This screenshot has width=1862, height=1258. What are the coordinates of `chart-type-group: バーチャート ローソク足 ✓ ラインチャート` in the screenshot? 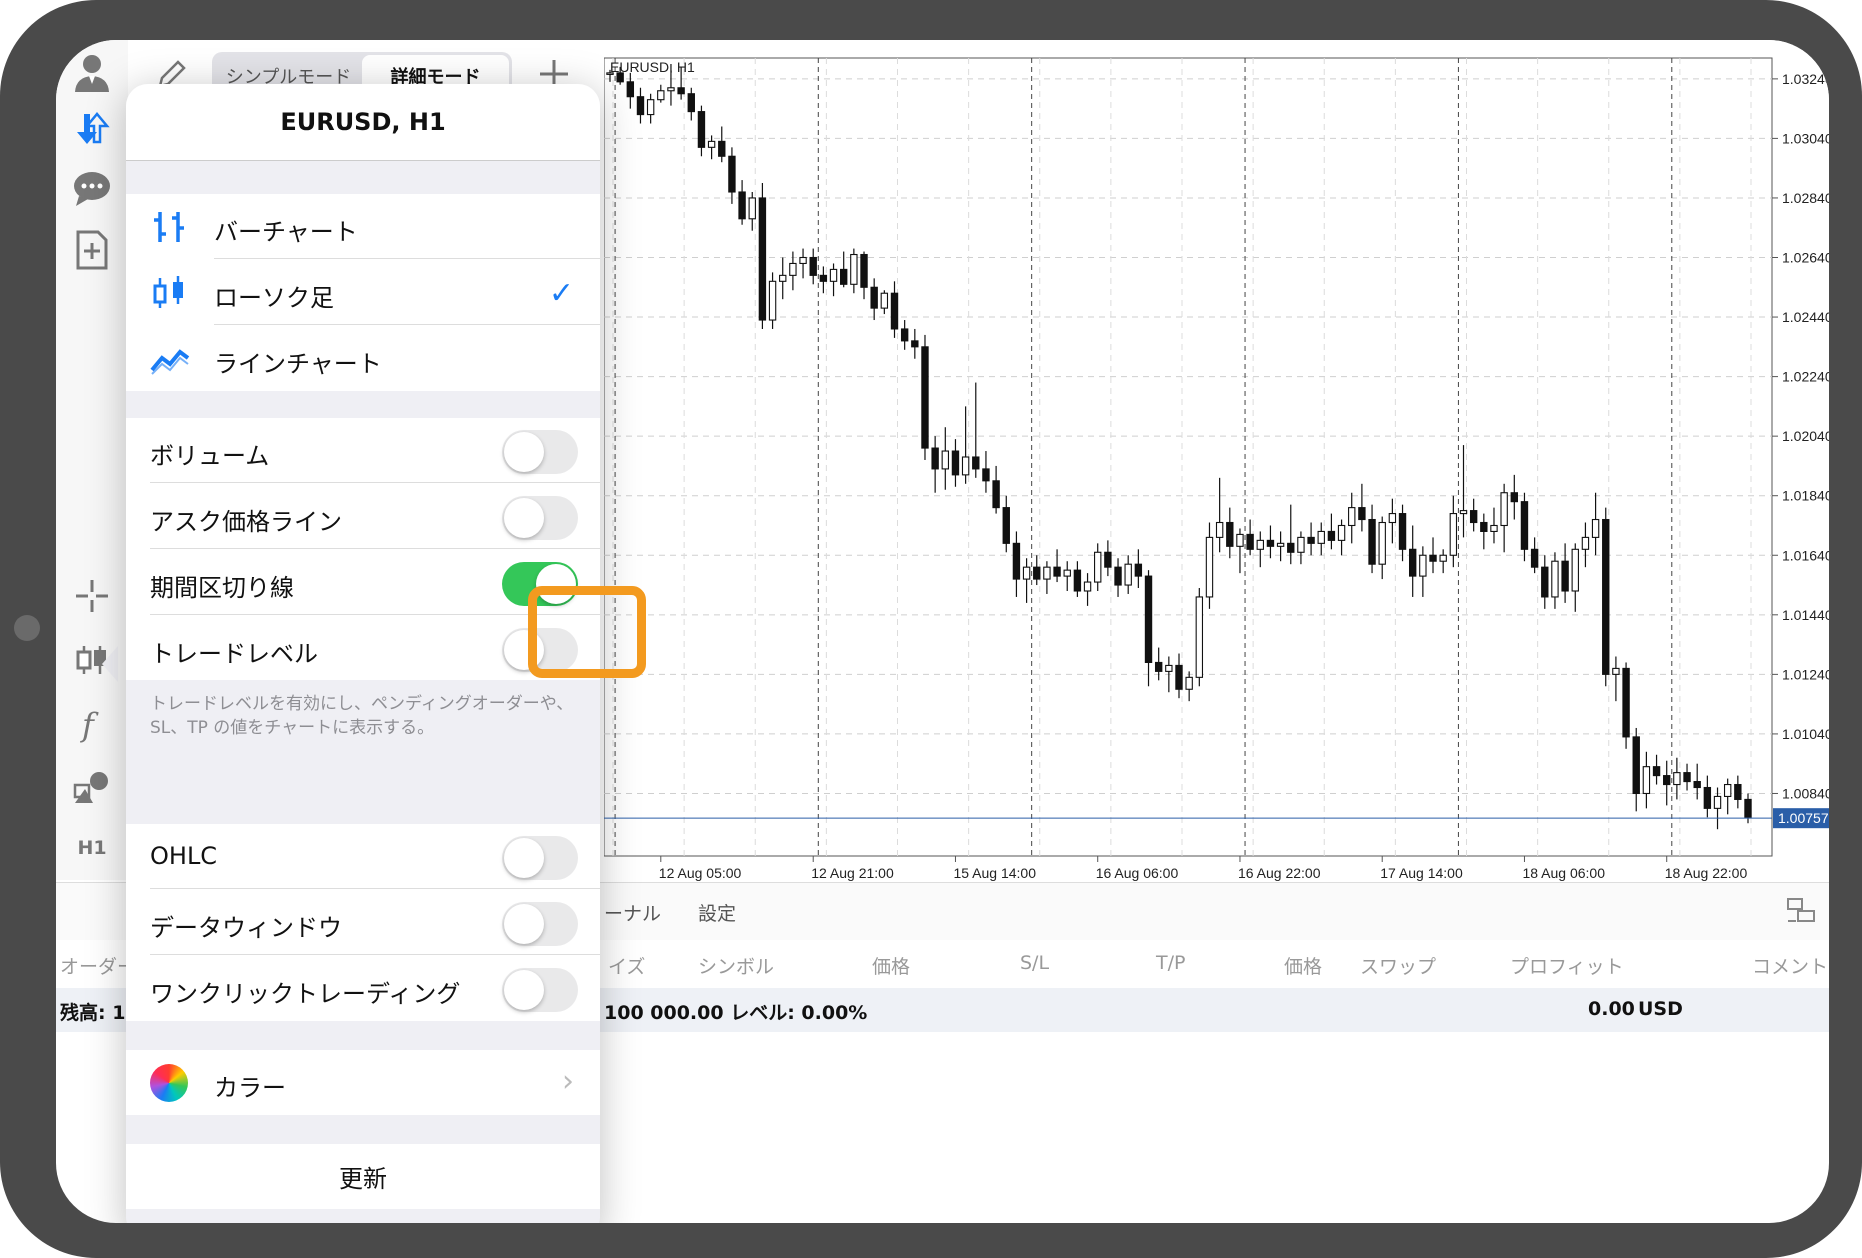 It's located at (363, 292).